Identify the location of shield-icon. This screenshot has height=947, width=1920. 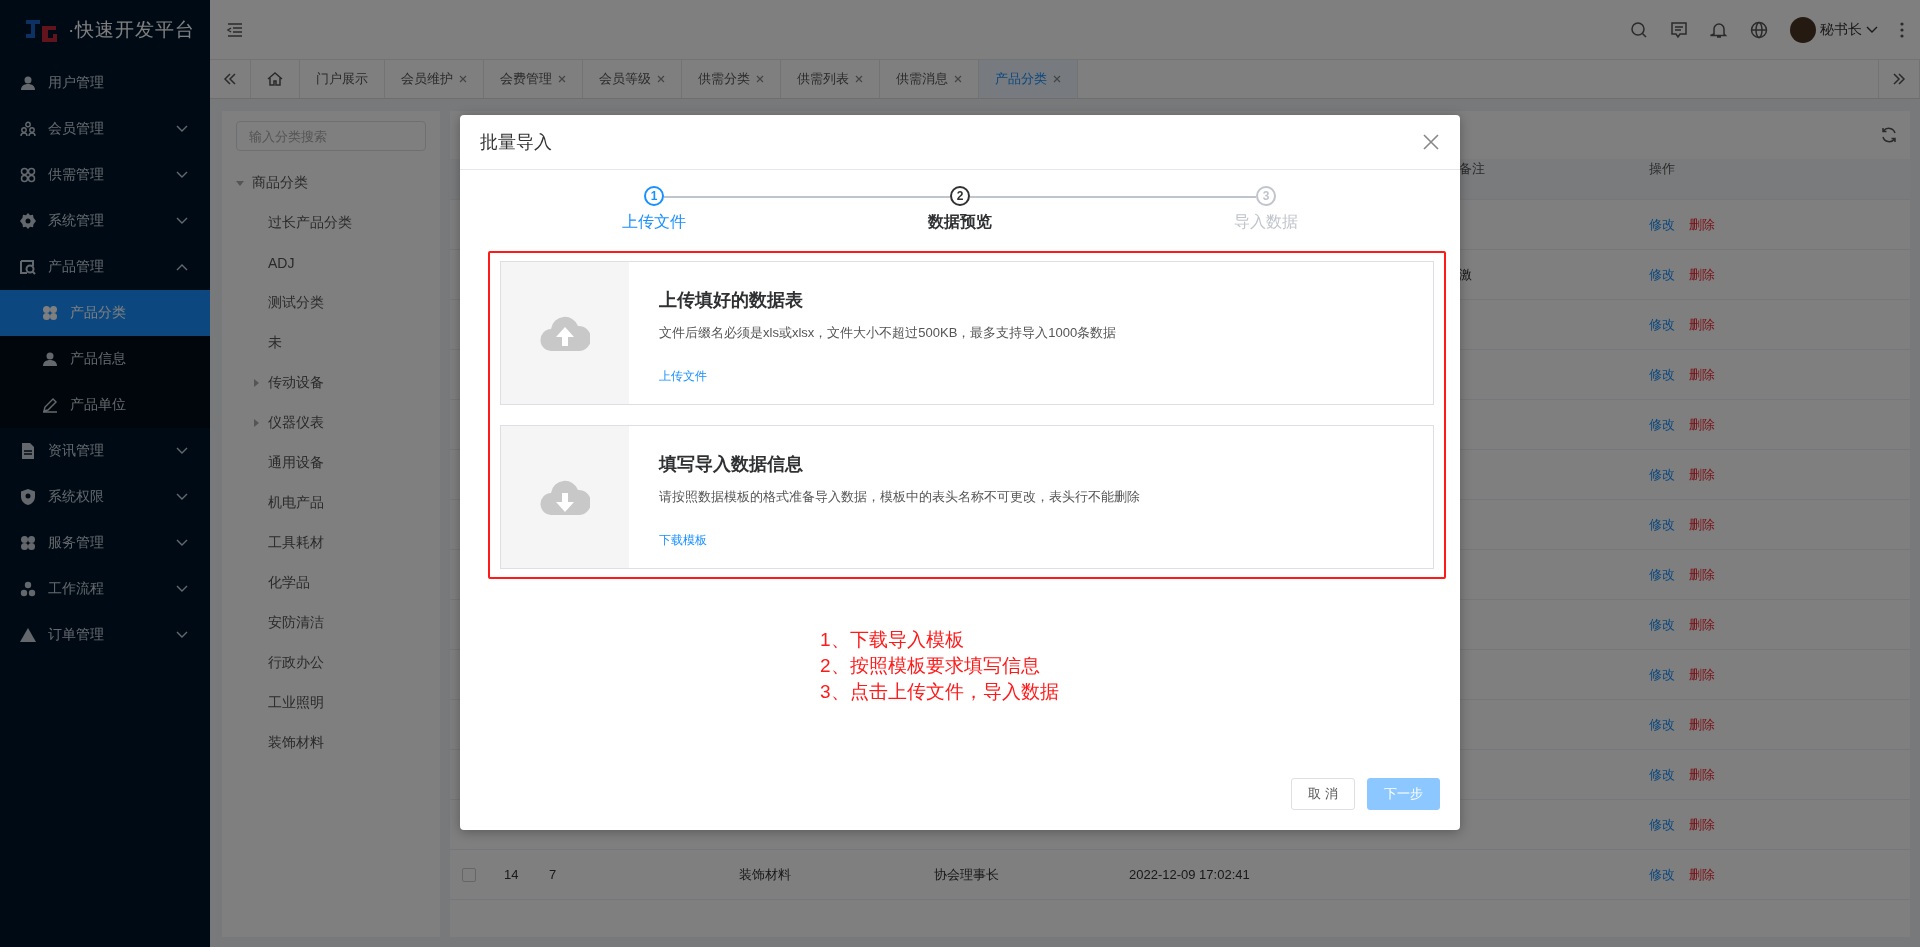
(28, 497).